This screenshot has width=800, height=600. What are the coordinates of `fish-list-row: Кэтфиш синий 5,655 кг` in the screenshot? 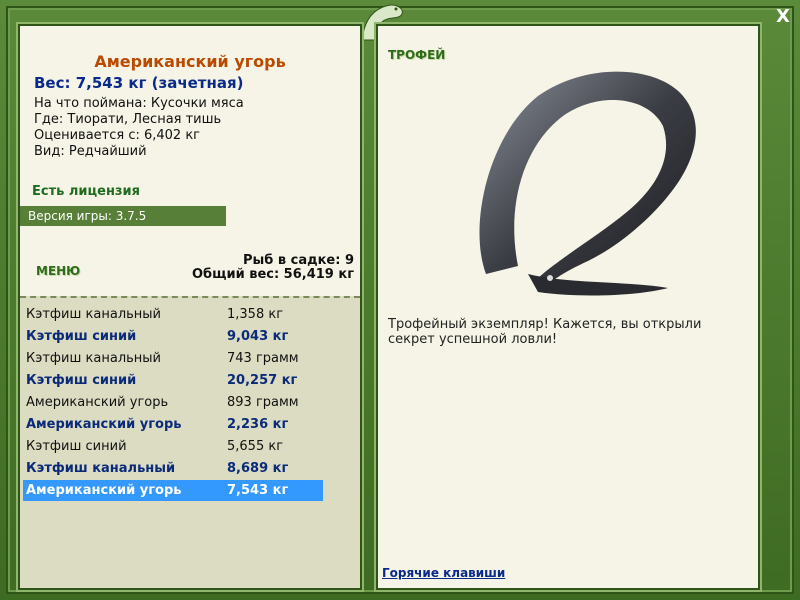 It's located at (173, 446).